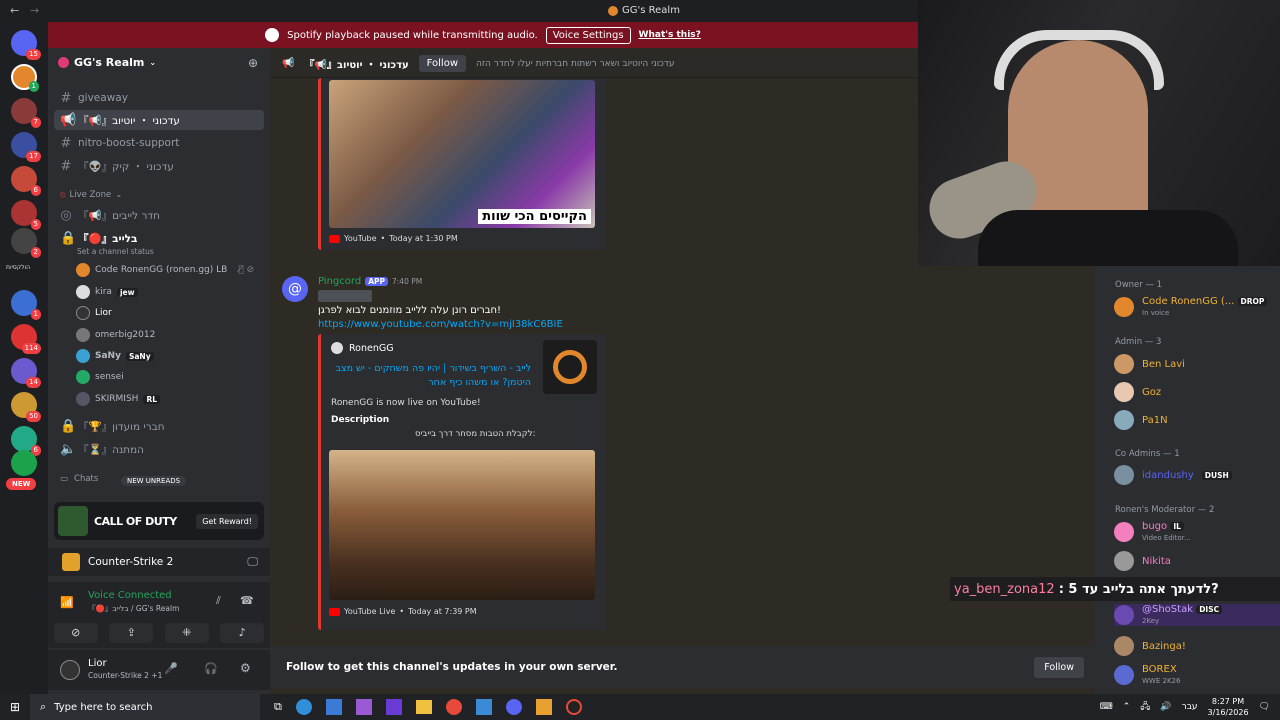 The image size is (1280, 720). I want to click on member-item: Ben Lavi, so click(1149, 364).